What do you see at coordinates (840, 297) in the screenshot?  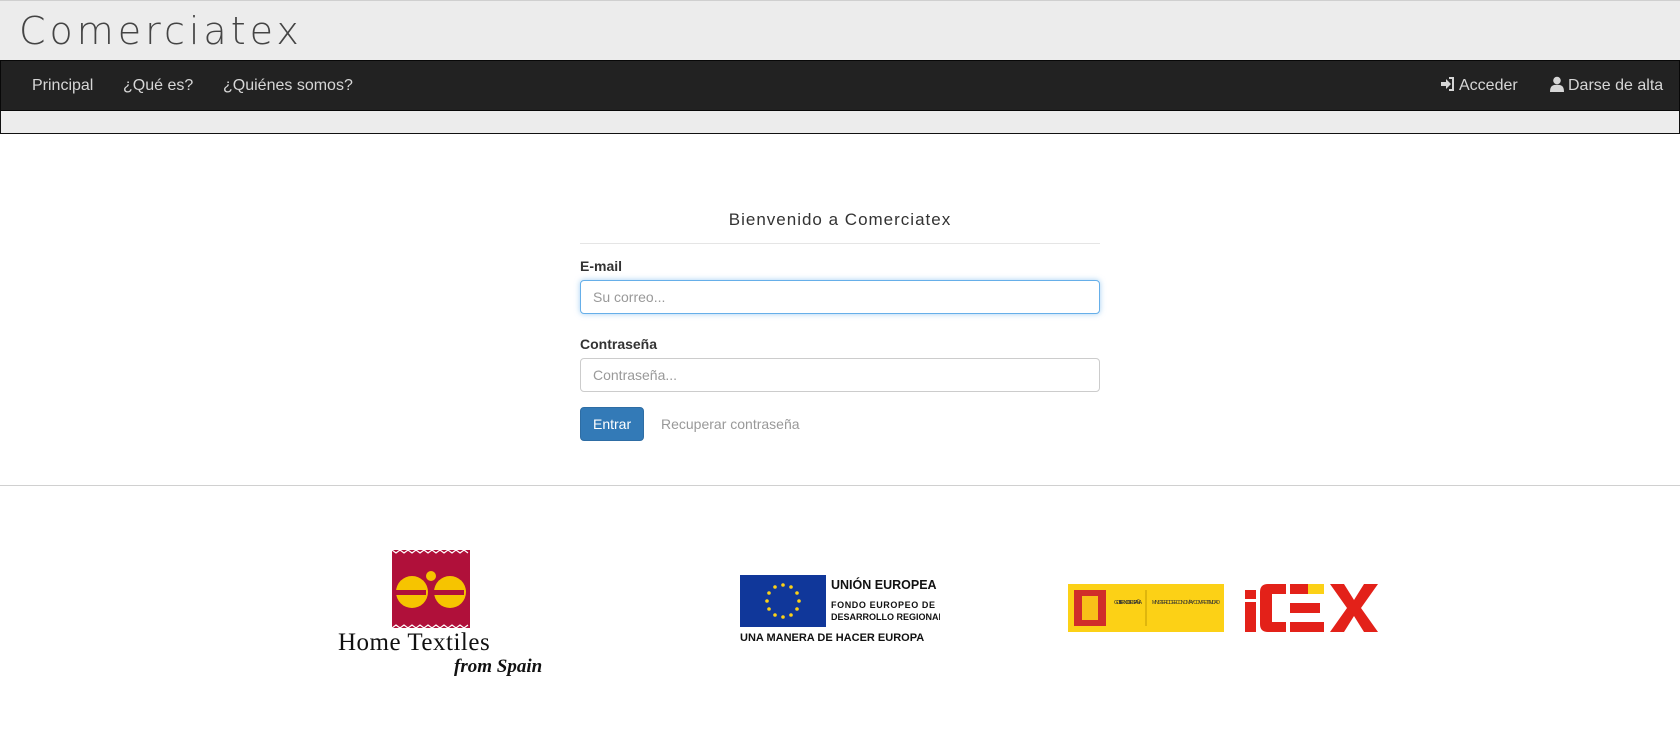 I see `email-input` at bounding box center [840, 297].